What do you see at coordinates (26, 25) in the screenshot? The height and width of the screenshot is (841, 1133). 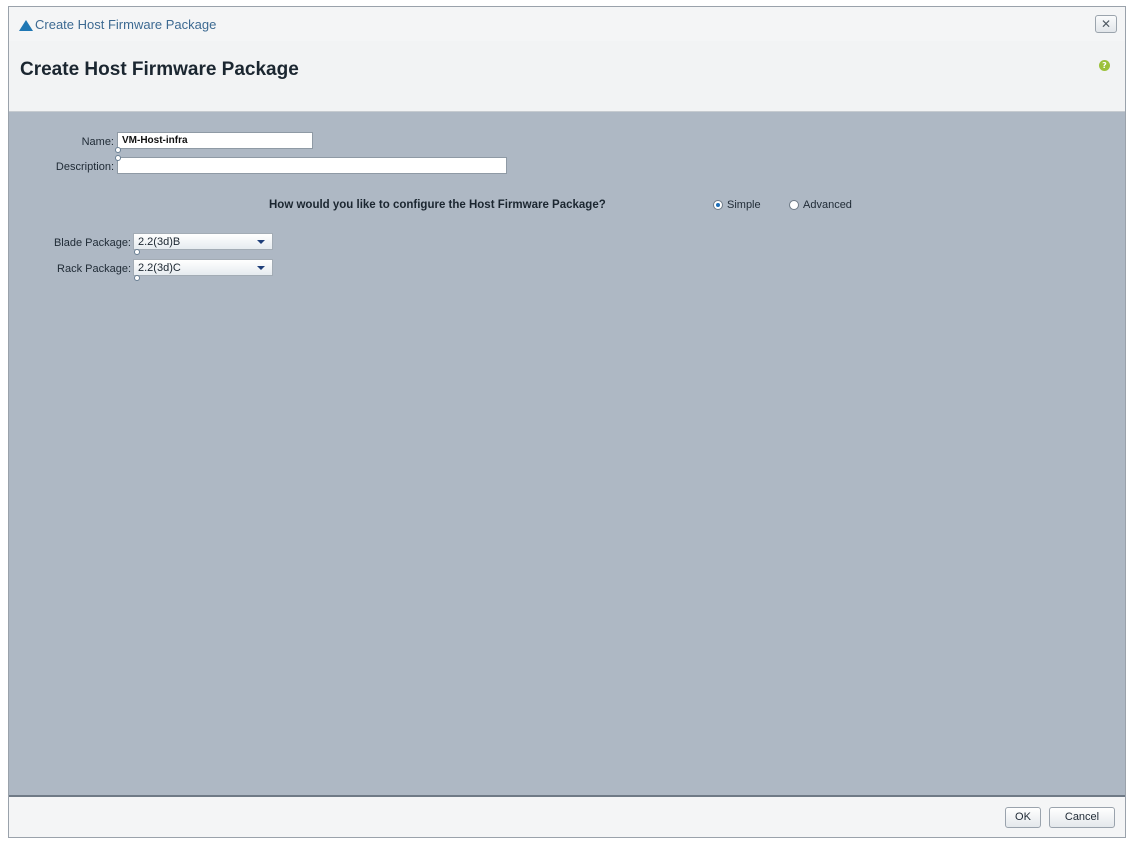 I see `cisco-triangle-icon` at bounding box center [26, 25].